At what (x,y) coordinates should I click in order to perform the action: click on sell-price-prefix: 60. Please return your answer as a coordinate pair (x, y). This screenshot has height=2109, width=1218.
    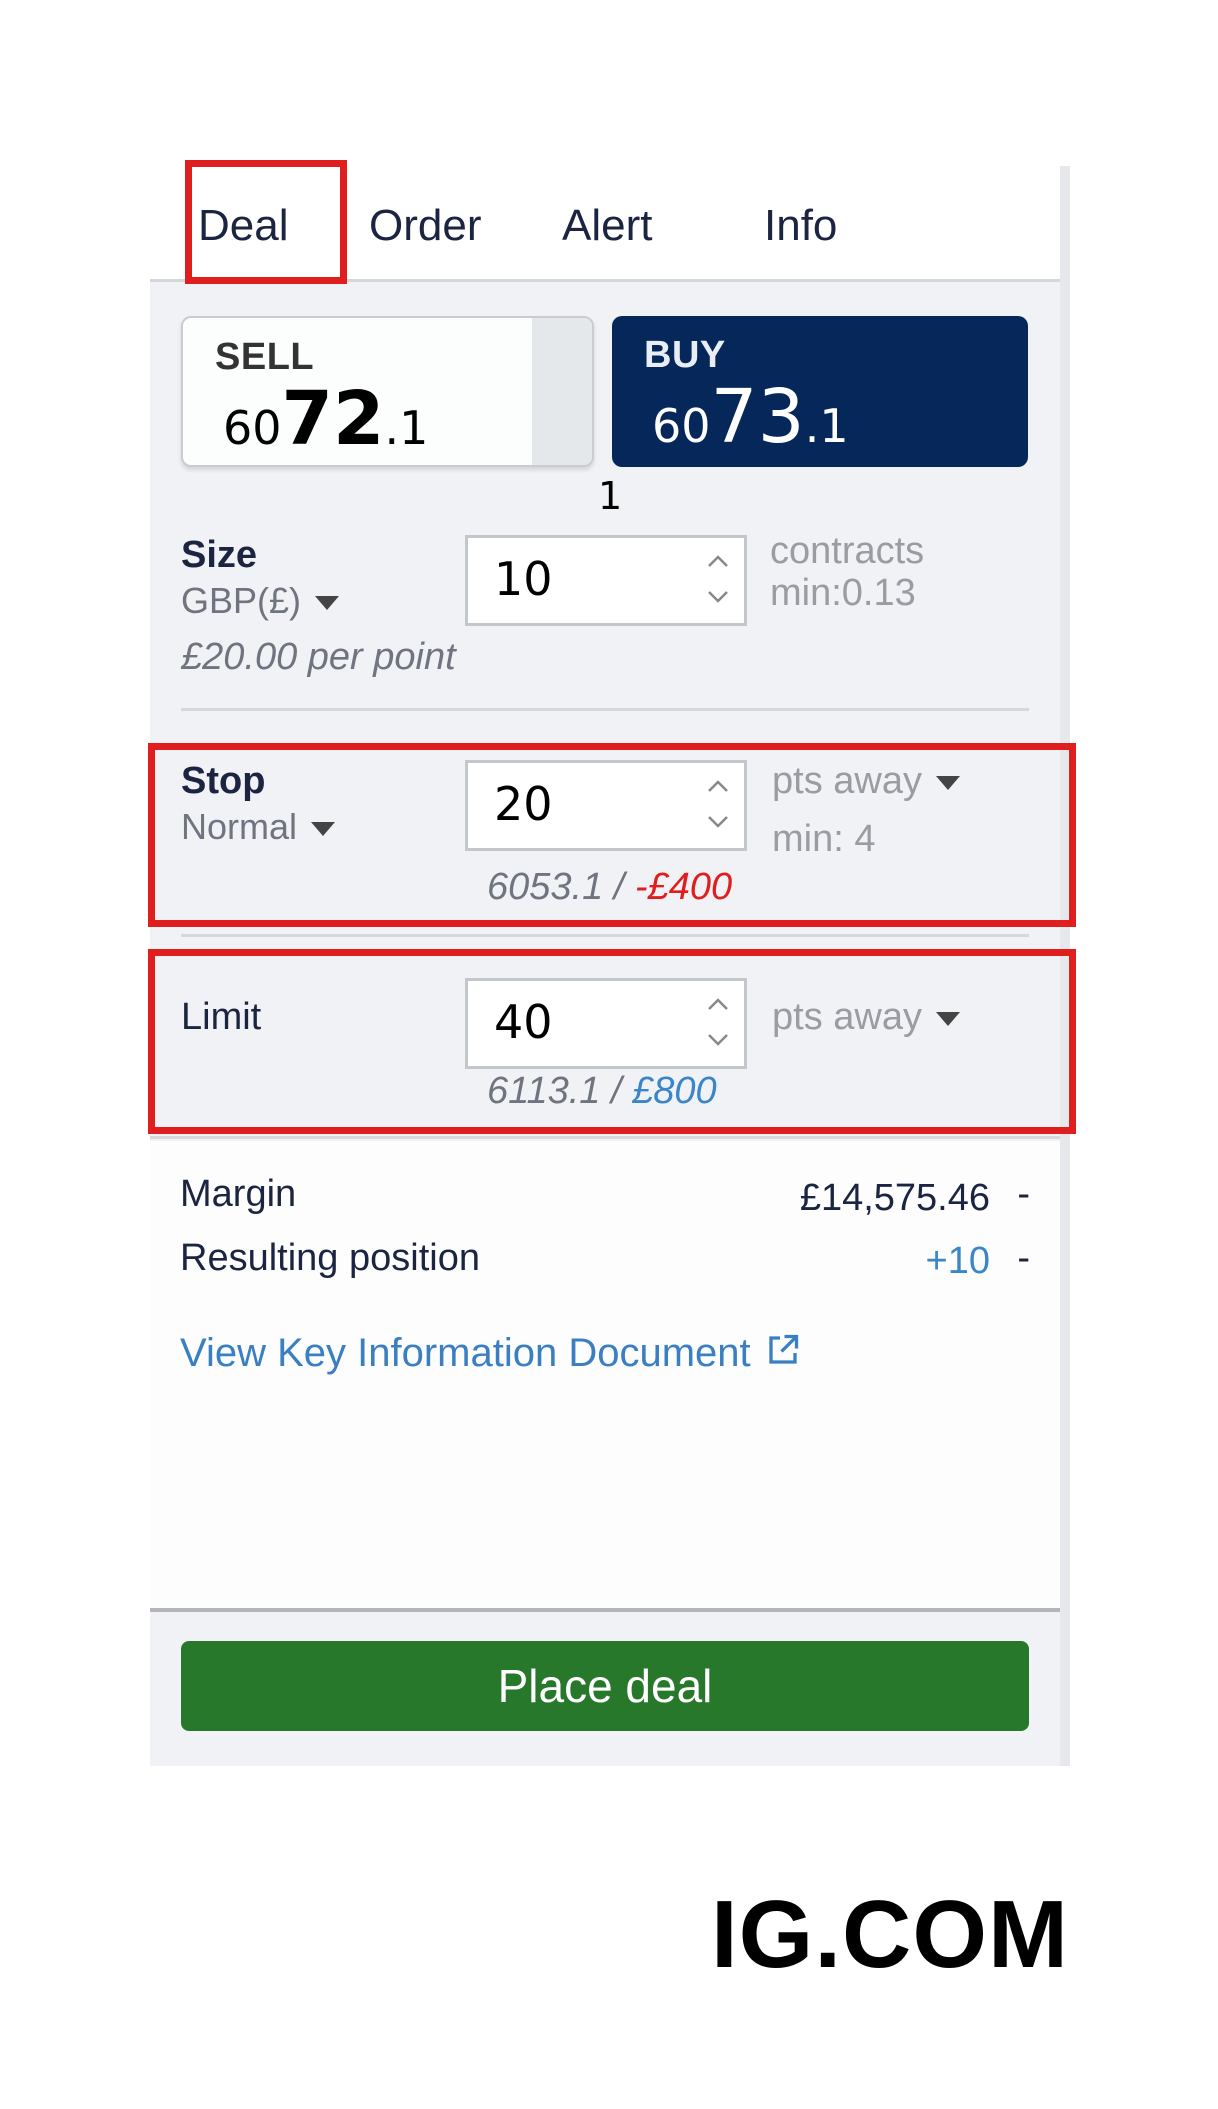
    Looking at the image, I should click on (252, 428).